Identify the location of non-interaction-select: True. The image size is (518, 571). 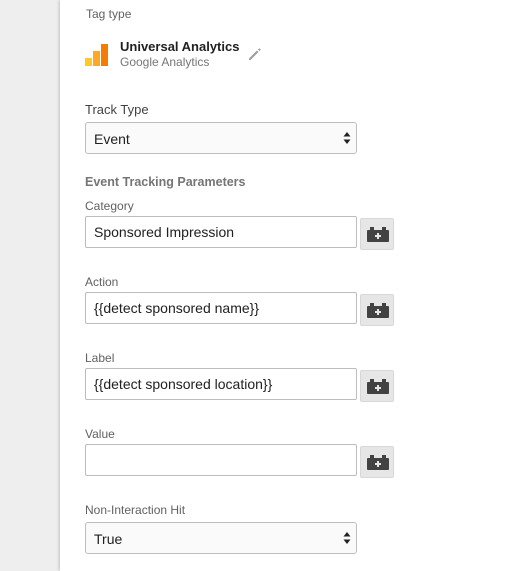
(221, 538).